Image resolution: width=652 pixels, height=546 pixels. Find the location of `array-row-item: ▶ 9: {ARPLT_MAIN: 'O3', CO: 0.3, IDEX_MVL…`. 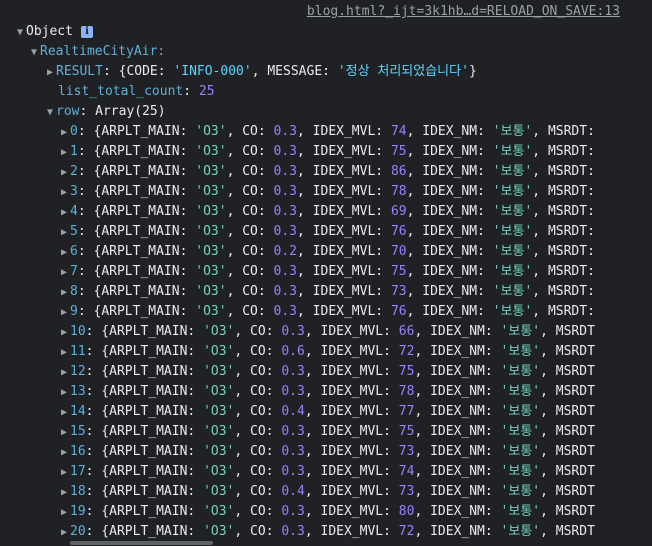

array-row-item: ▶ 9: {ARPLT_MAIN: 'O3', CO: 0.3, IDEX_MVL… is located at coordinates (326, 312).